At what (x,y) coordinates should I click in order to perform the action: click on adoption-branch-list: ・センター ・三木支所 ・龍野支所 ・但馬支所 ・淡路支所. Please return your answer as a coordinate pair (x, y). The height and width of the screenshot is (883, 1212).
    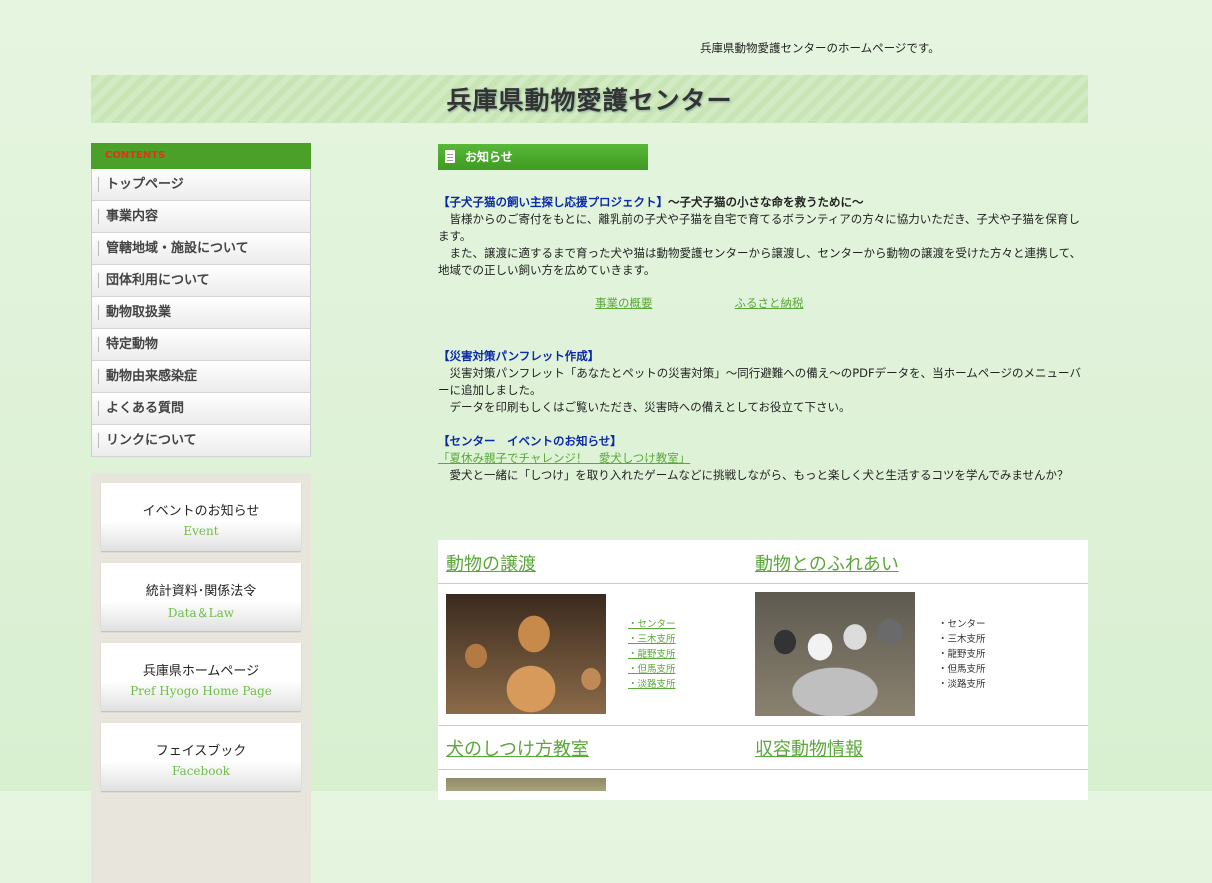
    Looking at the image, I should click on (652, 654).